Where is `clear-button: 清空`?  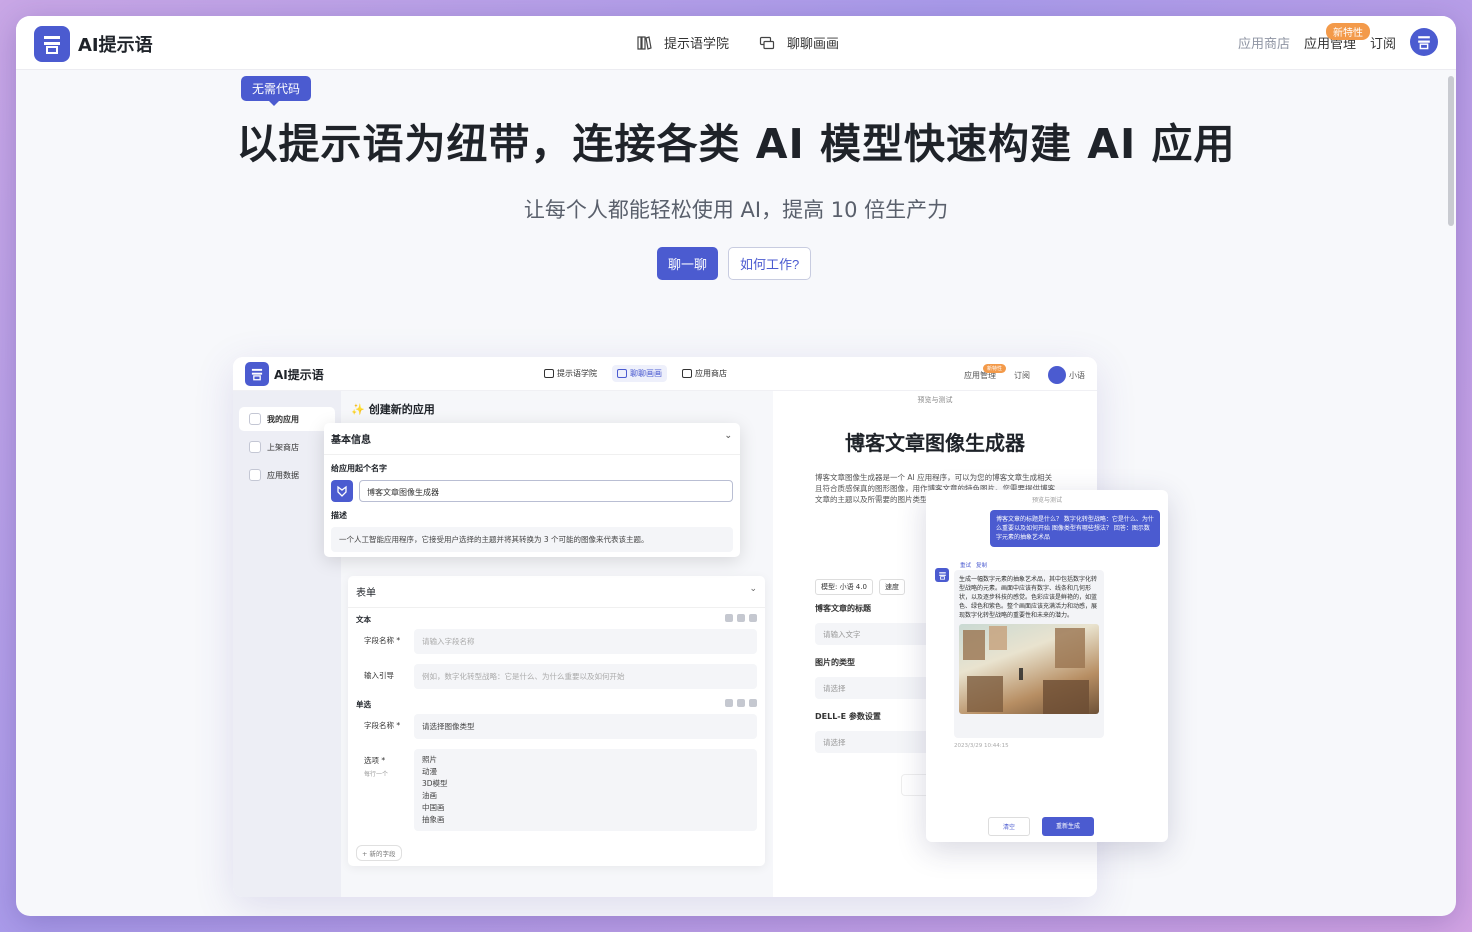 clear-button: 清空 is located at coordinates (1009, 826).